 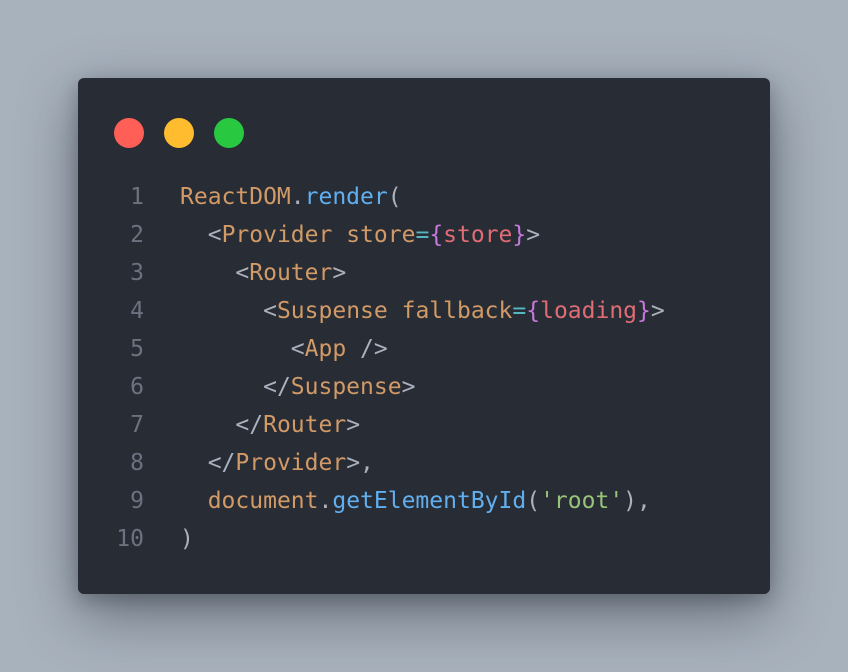 I want to click on code-content: </Suspense>, so click(x=297, y=387).